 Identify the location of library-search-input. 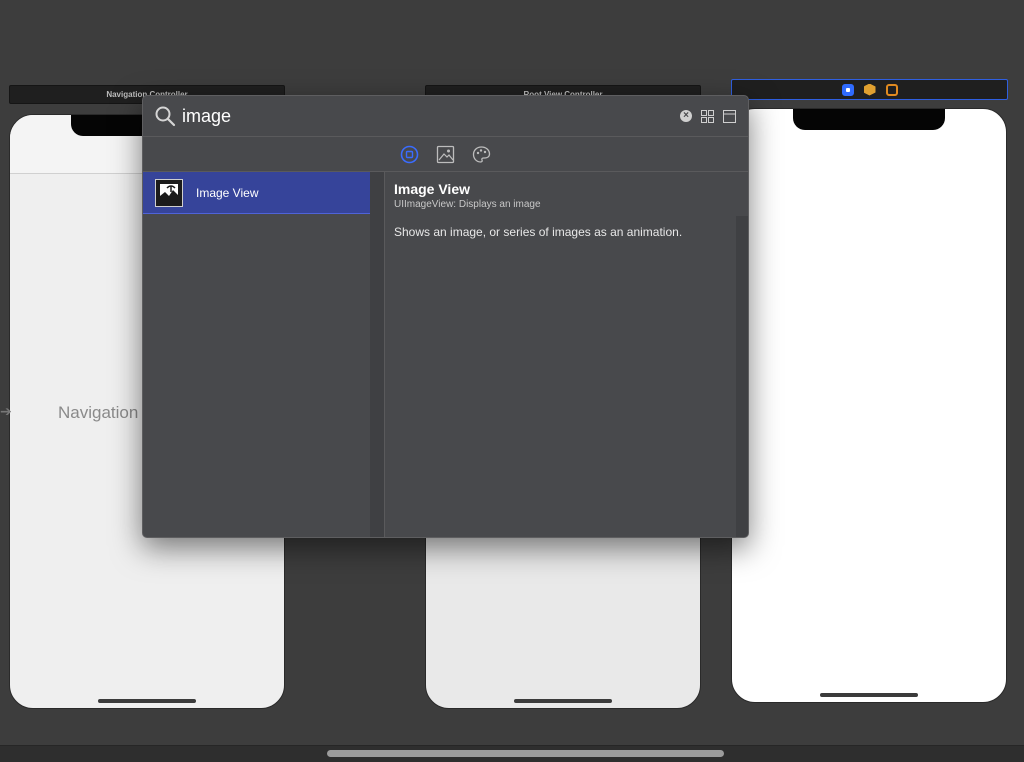
(431, 116).